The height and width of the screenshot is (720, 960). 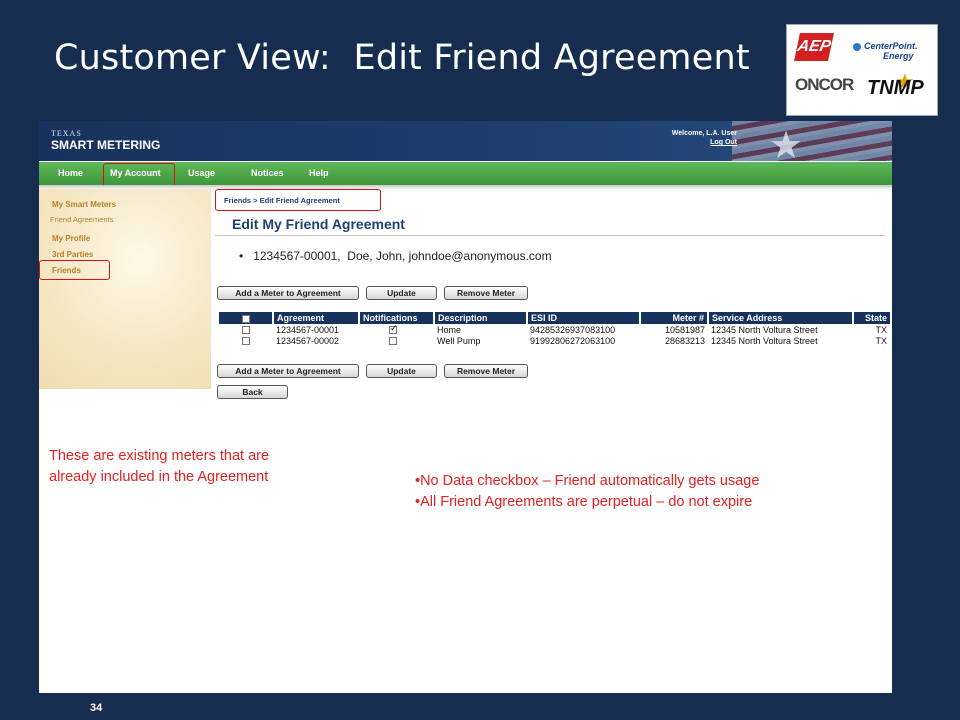 What do you see at coordinates (812, 141) in the screenshot?
I see `flag-graphic` at bounding box center [812, 141].